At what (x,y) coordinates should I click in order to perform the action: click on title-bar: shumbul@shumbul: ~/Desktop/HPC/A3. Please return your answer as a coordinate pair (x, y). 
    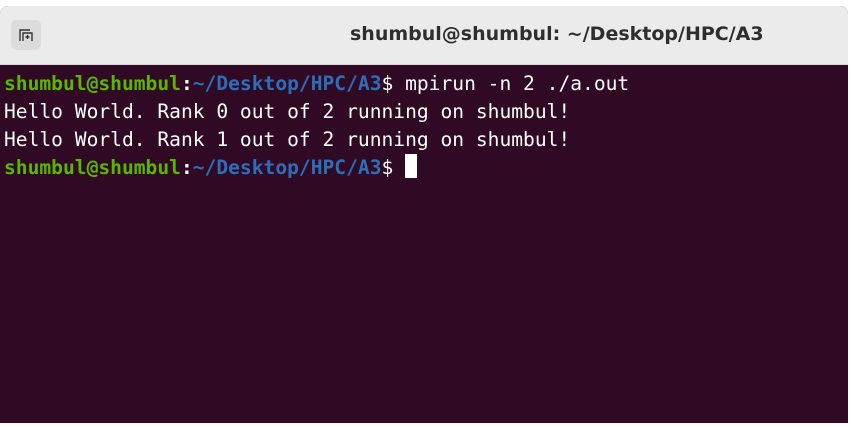
    Looking at the image, I should click on (424, 35).